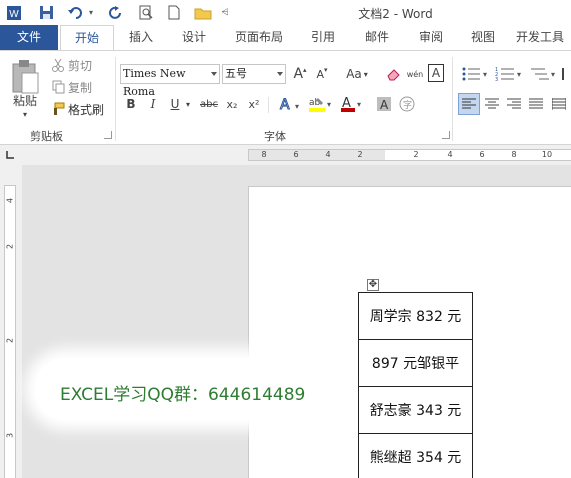  I want to click on format-painter-icon, so click(58, 109).